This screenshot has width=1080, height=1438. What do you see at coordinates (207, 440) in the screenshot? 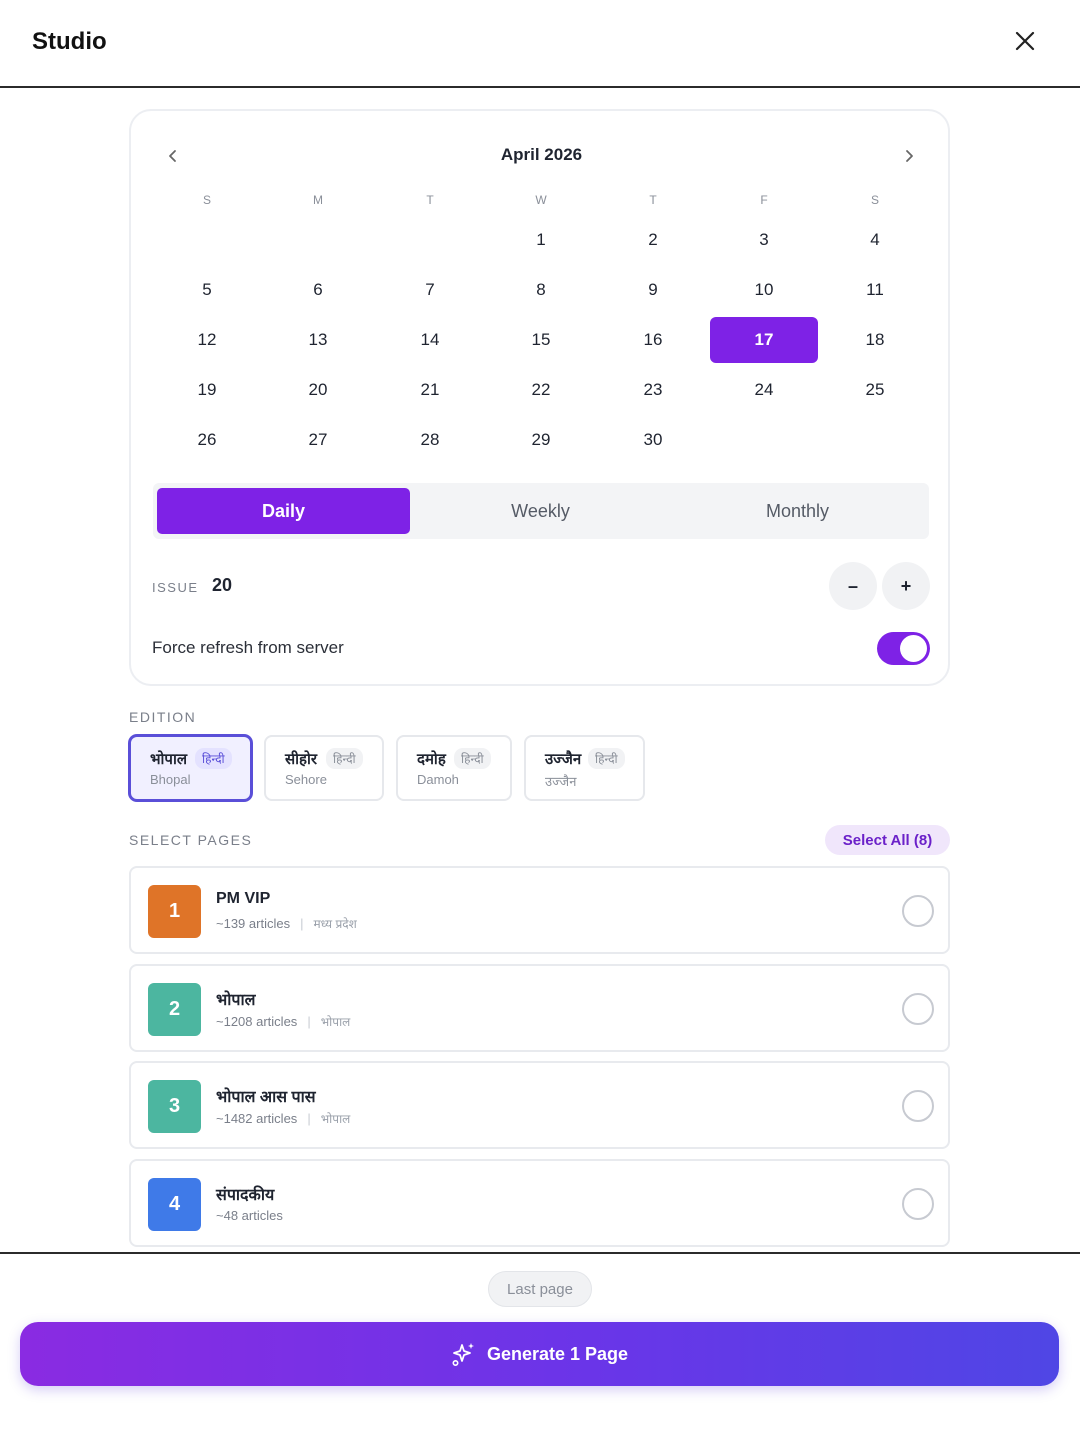
I see `calendar-day: 26` at bounding box center [207, 440].